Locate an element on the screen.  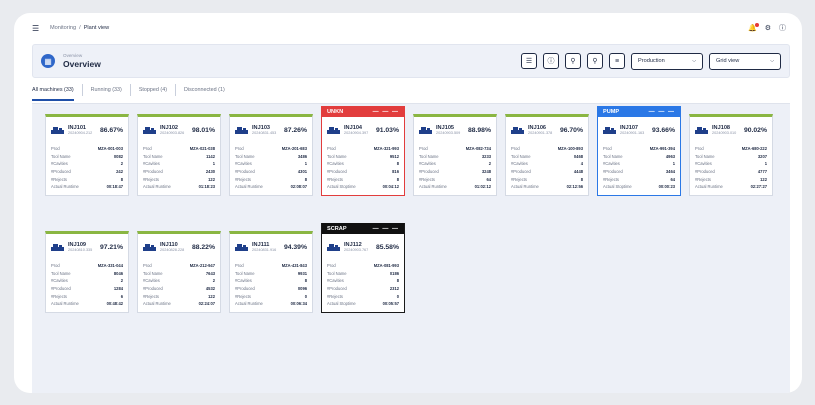
info-button: ⓘ is located at coordinates (551, 61).